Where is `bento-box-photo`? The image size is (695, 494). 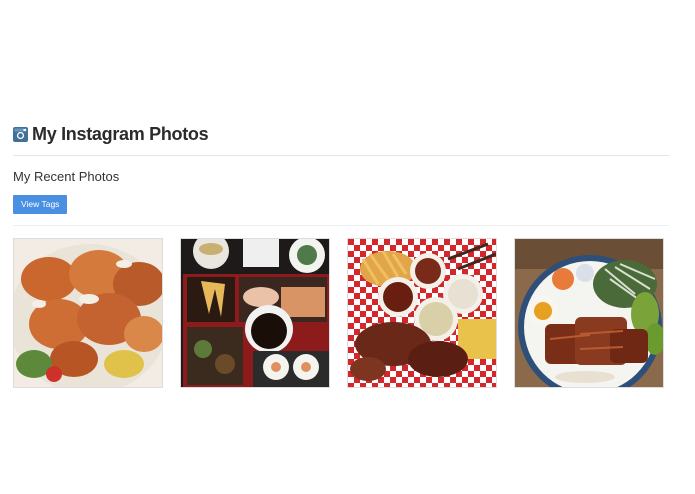 bento-box-photo is located at coordinates (255, 313).